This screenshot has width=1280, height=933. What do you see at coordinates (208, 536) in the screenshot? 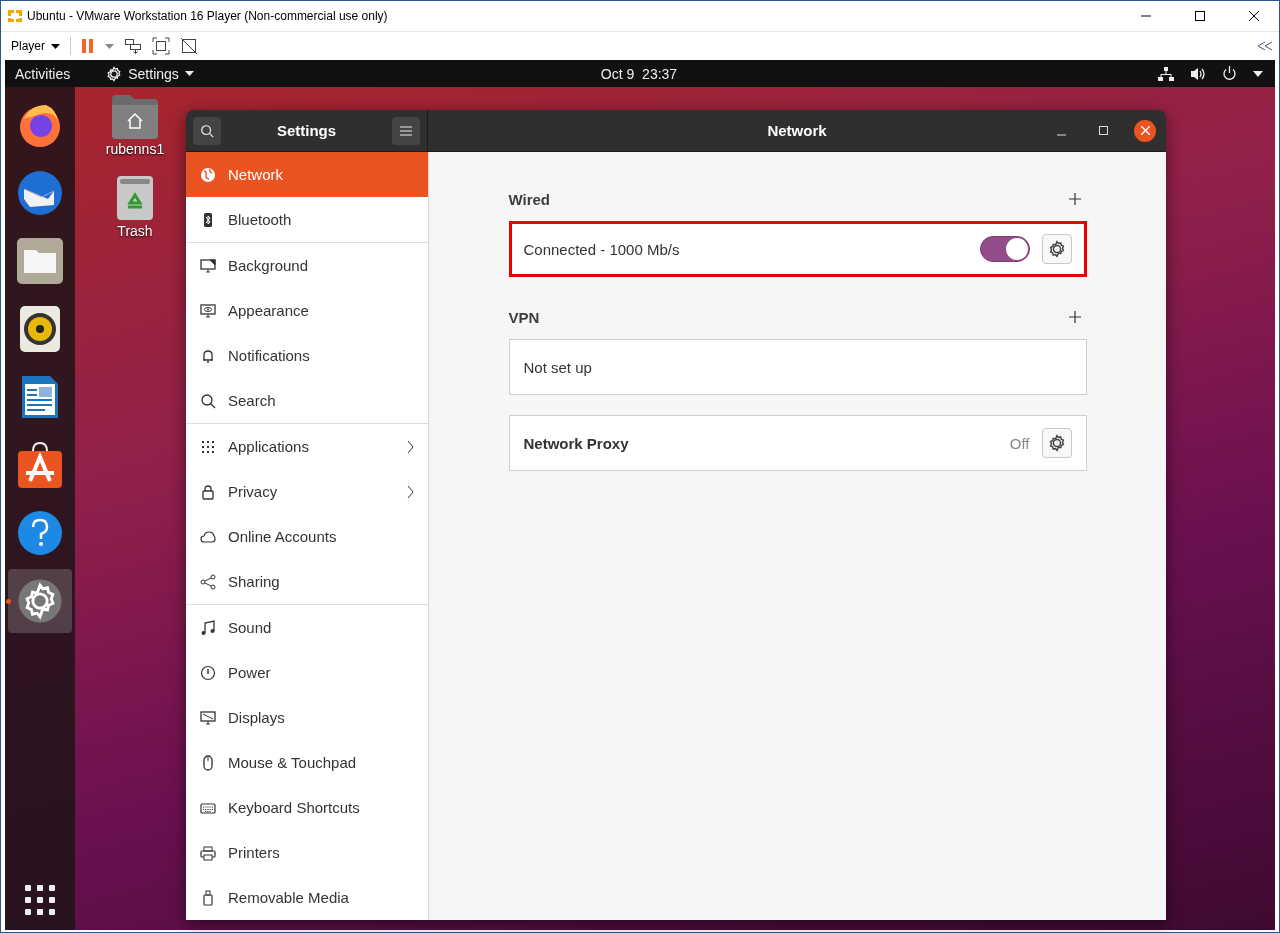
I see `cloud-icon` at bounding box center [208, 536].